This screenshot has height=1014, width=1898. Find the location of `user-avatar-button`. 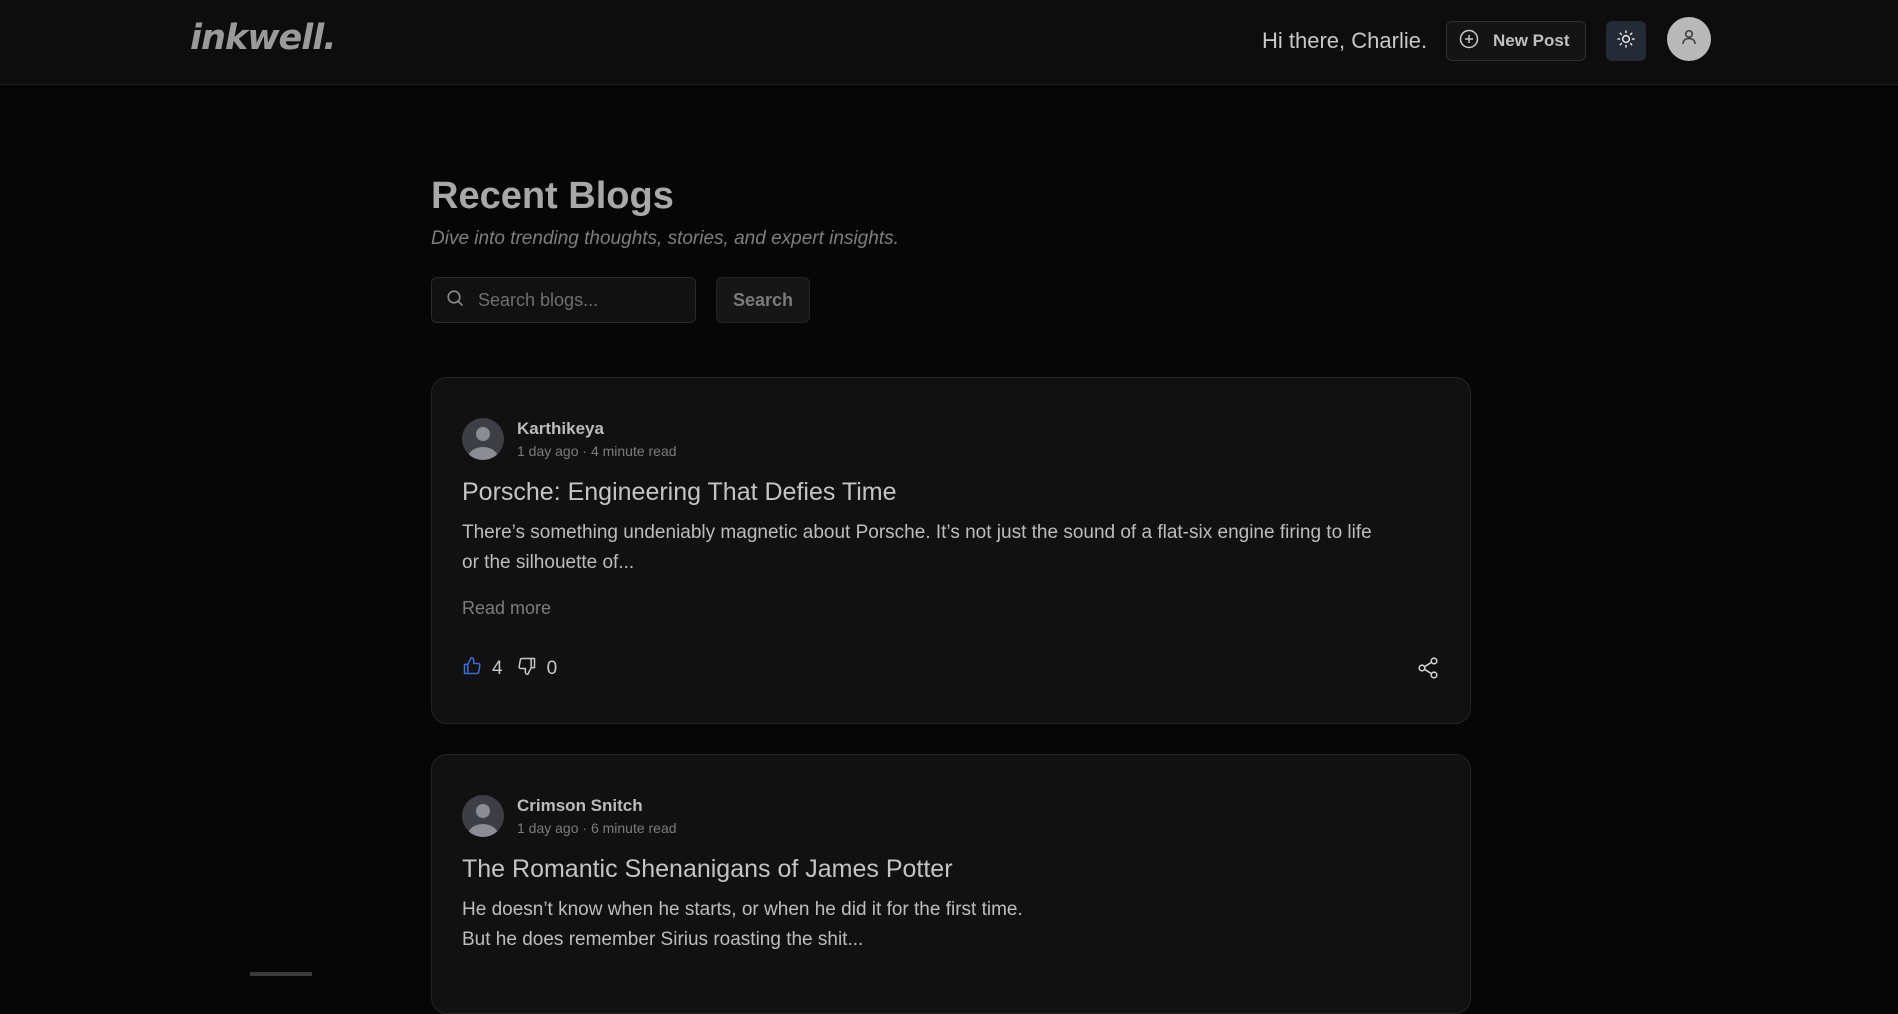

user-avatar-button is located at coordinates (1689, 39).